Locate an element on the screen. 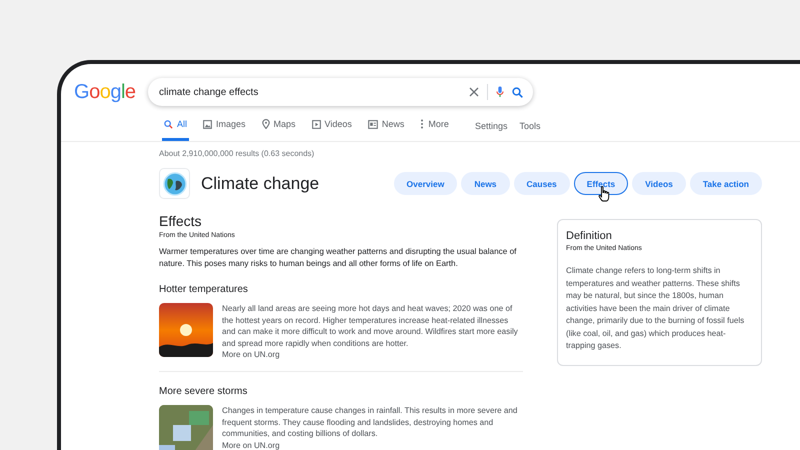 The width and height of the screenshot is (800, 450). topic-title: Climate change is located at coordinates (260, 184).